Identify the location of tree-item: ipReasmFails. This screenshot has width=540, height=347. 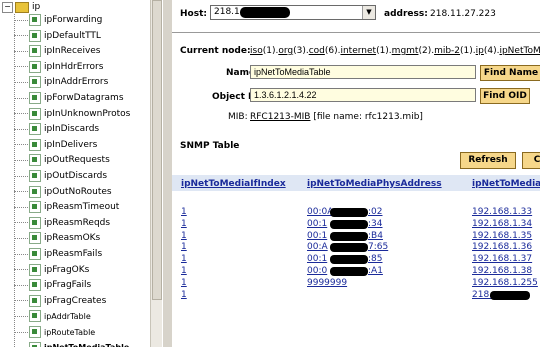
(58, 254).